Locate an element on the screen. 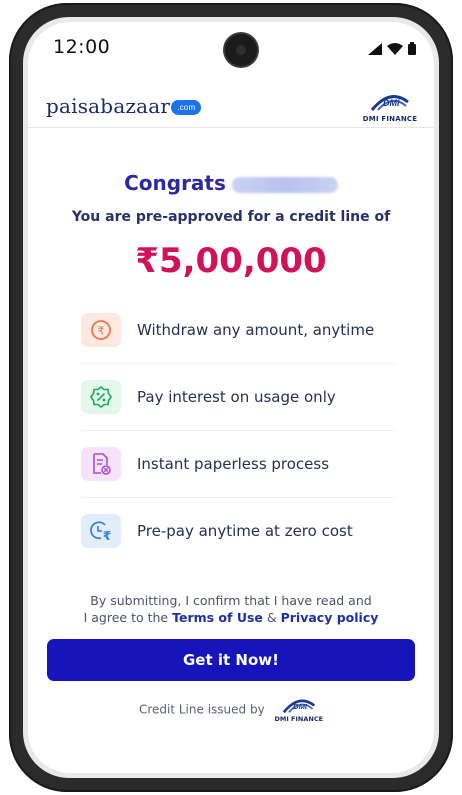 Image resolution: width=462 pixels, height=795 pixels. feature-item: ₹ Pre-pay anytime at zero cost is located at coordinates (237, 531).